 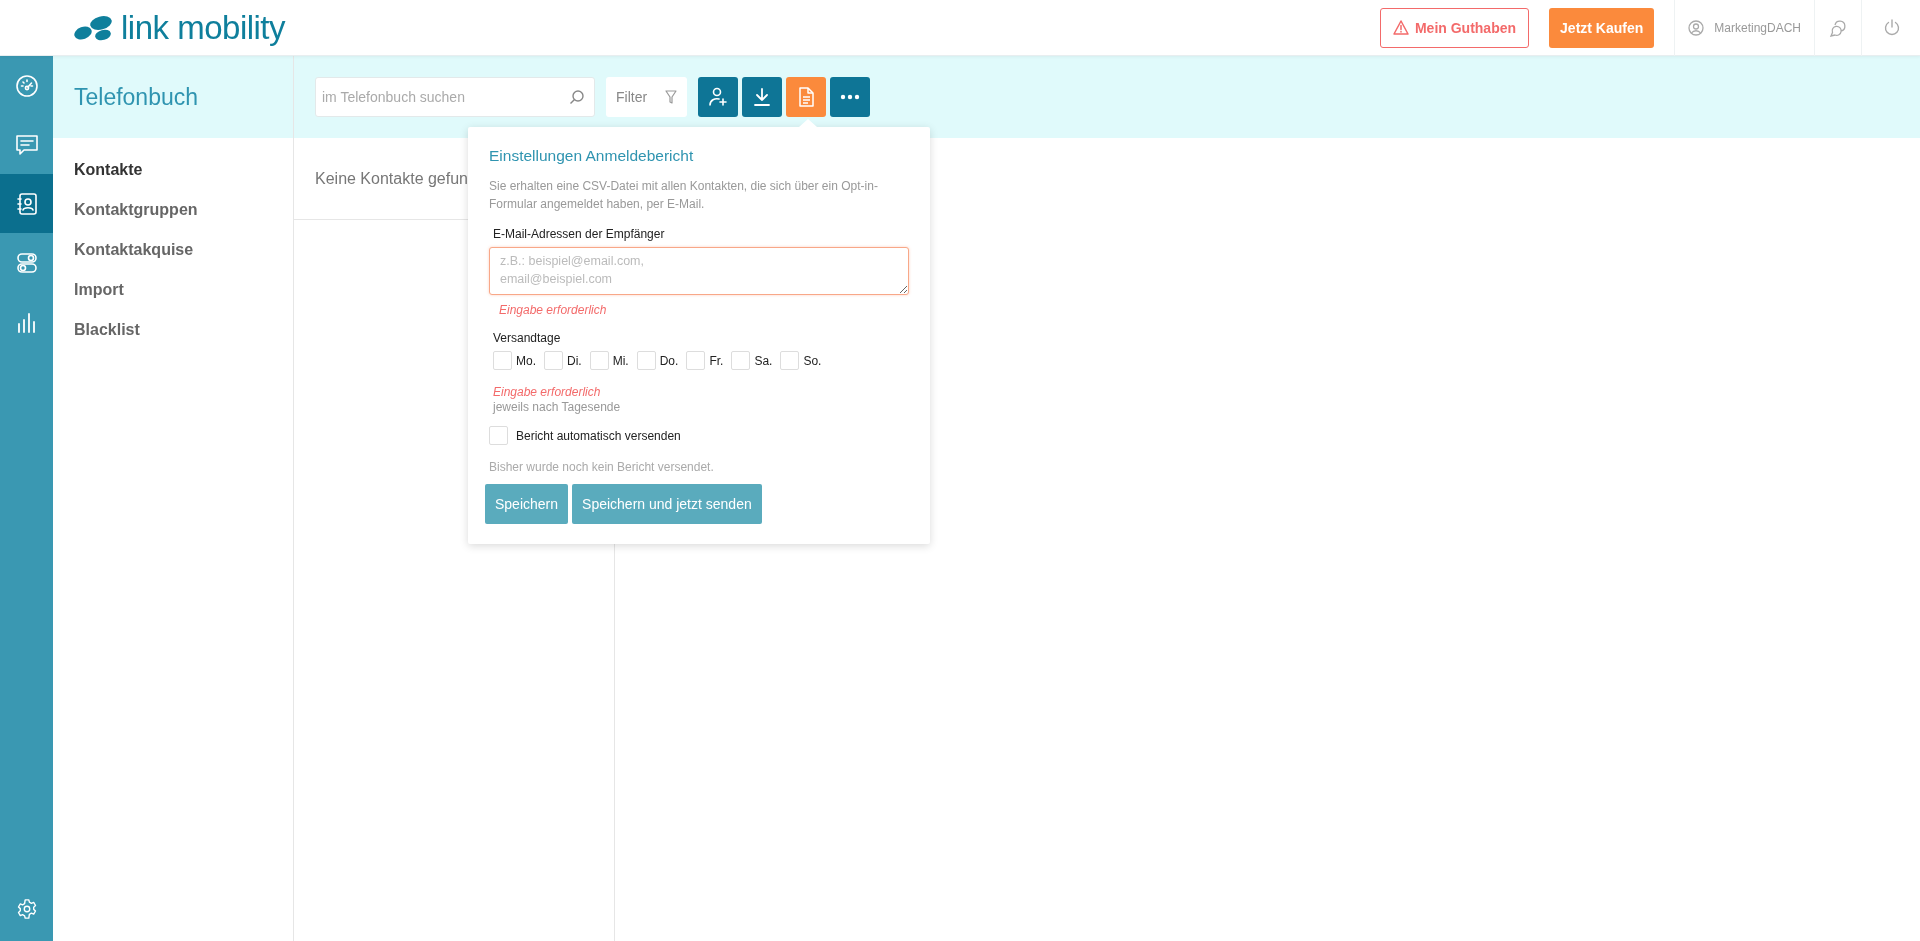 I want to click on more-icon, so click(x=850, y=97).